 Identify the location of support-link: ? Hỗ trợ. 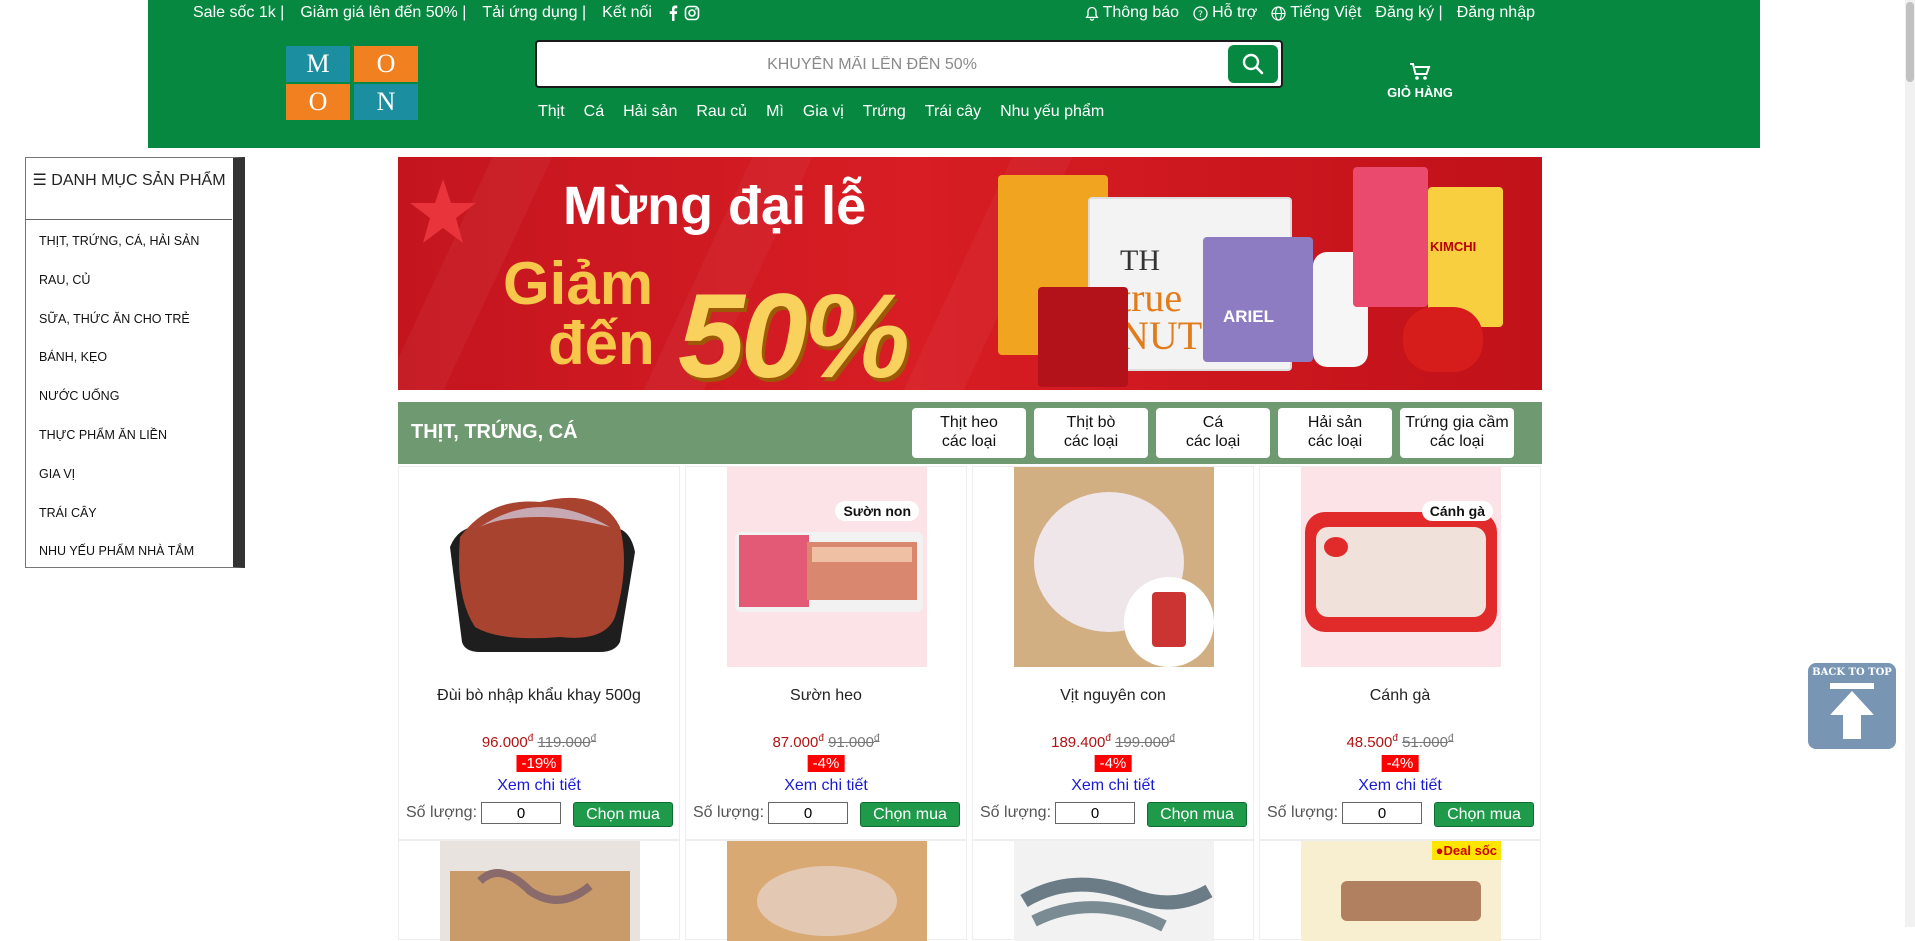
(1225, 13).